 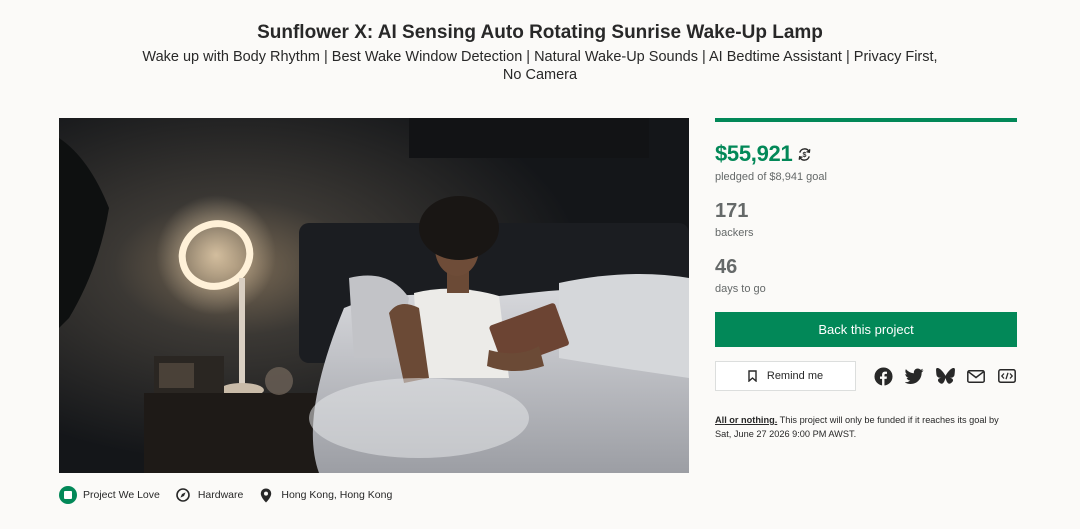 I want to click on funding-progress-bar, so click(x=866, y=120).